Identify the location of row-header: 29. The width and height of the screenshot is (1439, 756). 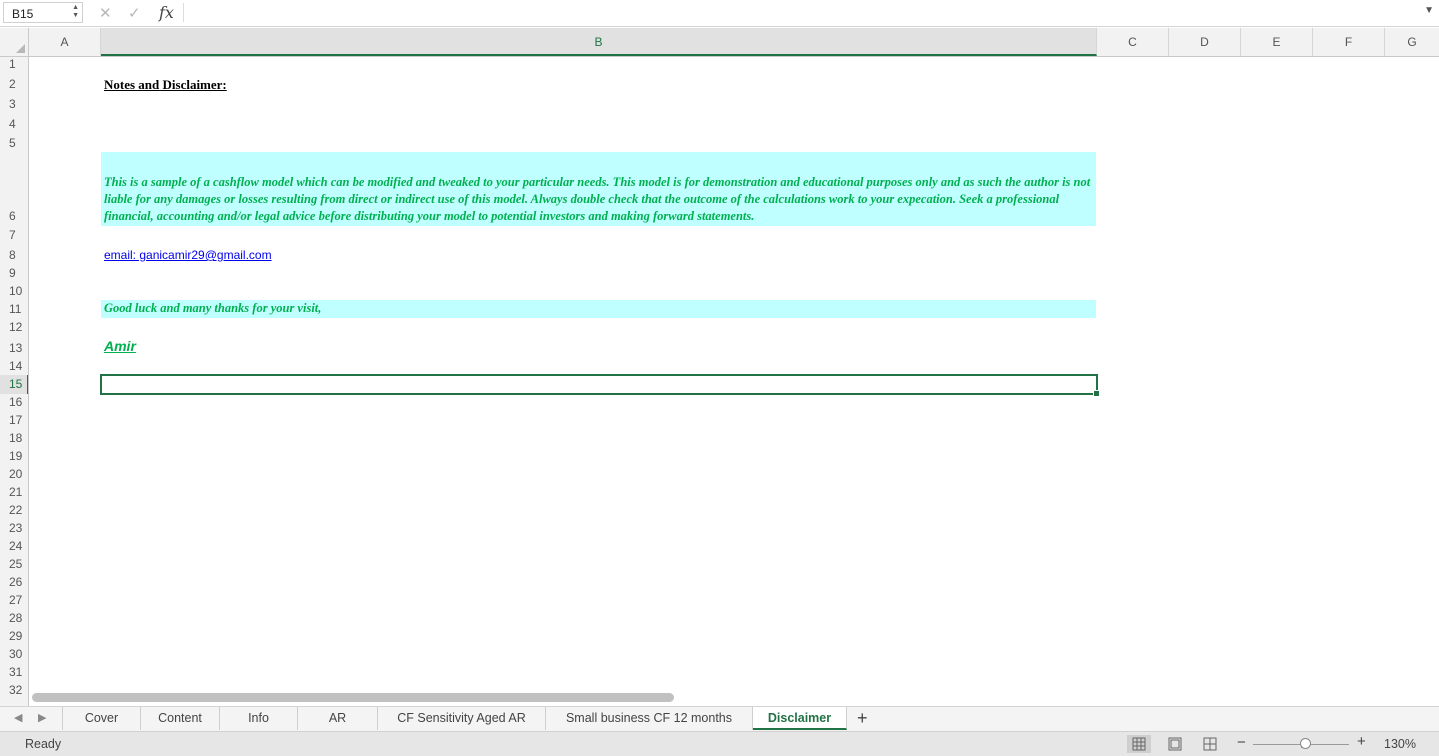
(14, 636).